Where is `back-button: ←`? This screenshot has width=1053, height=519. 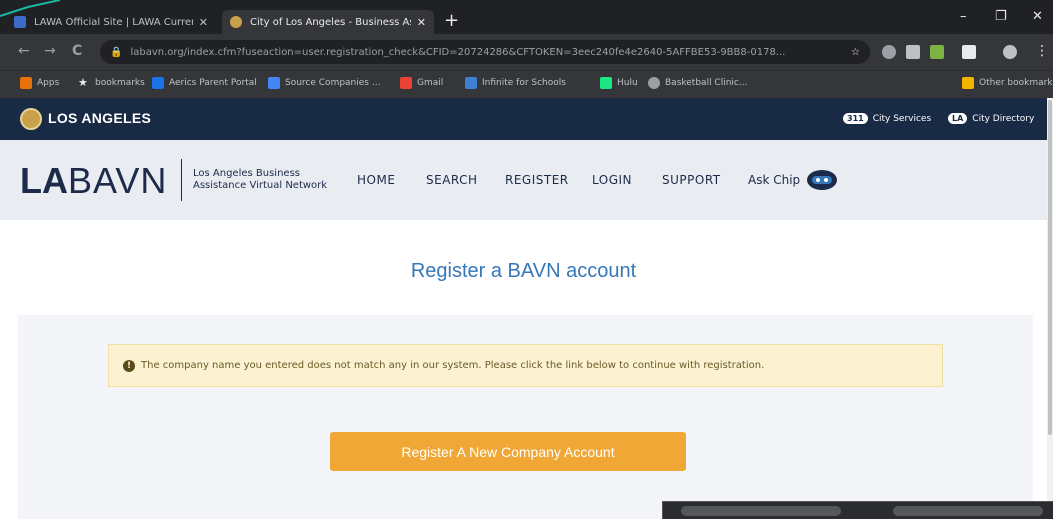 back-button: ← is located at coordinates (24, 51).